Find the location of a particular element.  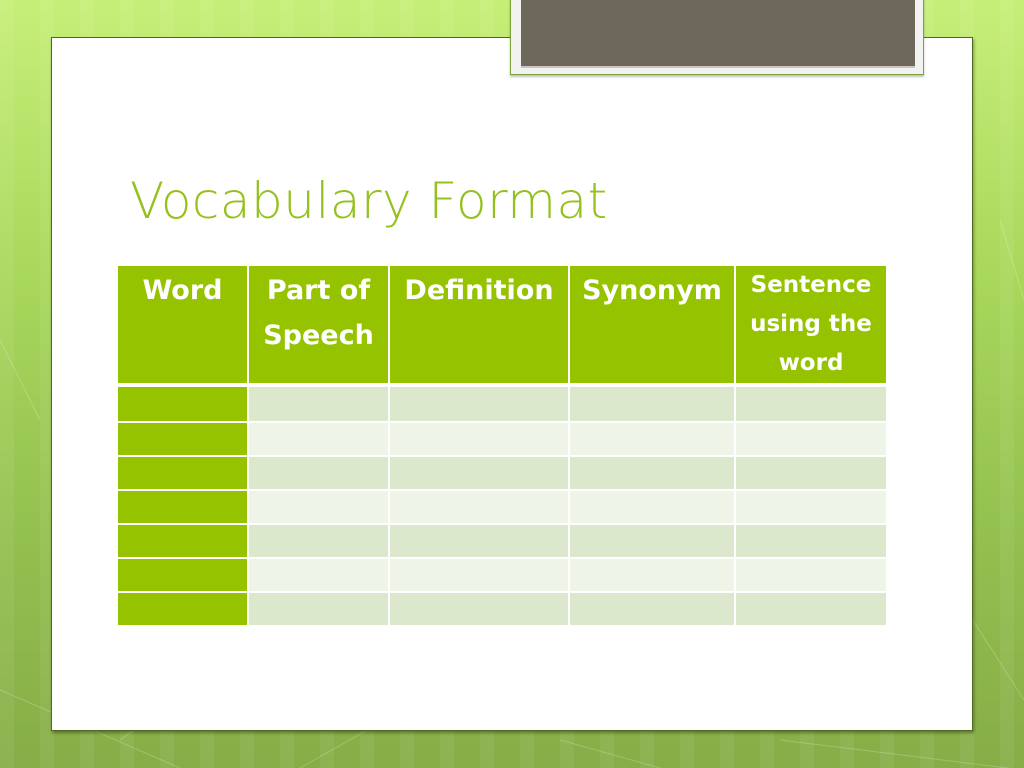

header-sentence-label: Sentence using the word is located at coordinates (811, 324).